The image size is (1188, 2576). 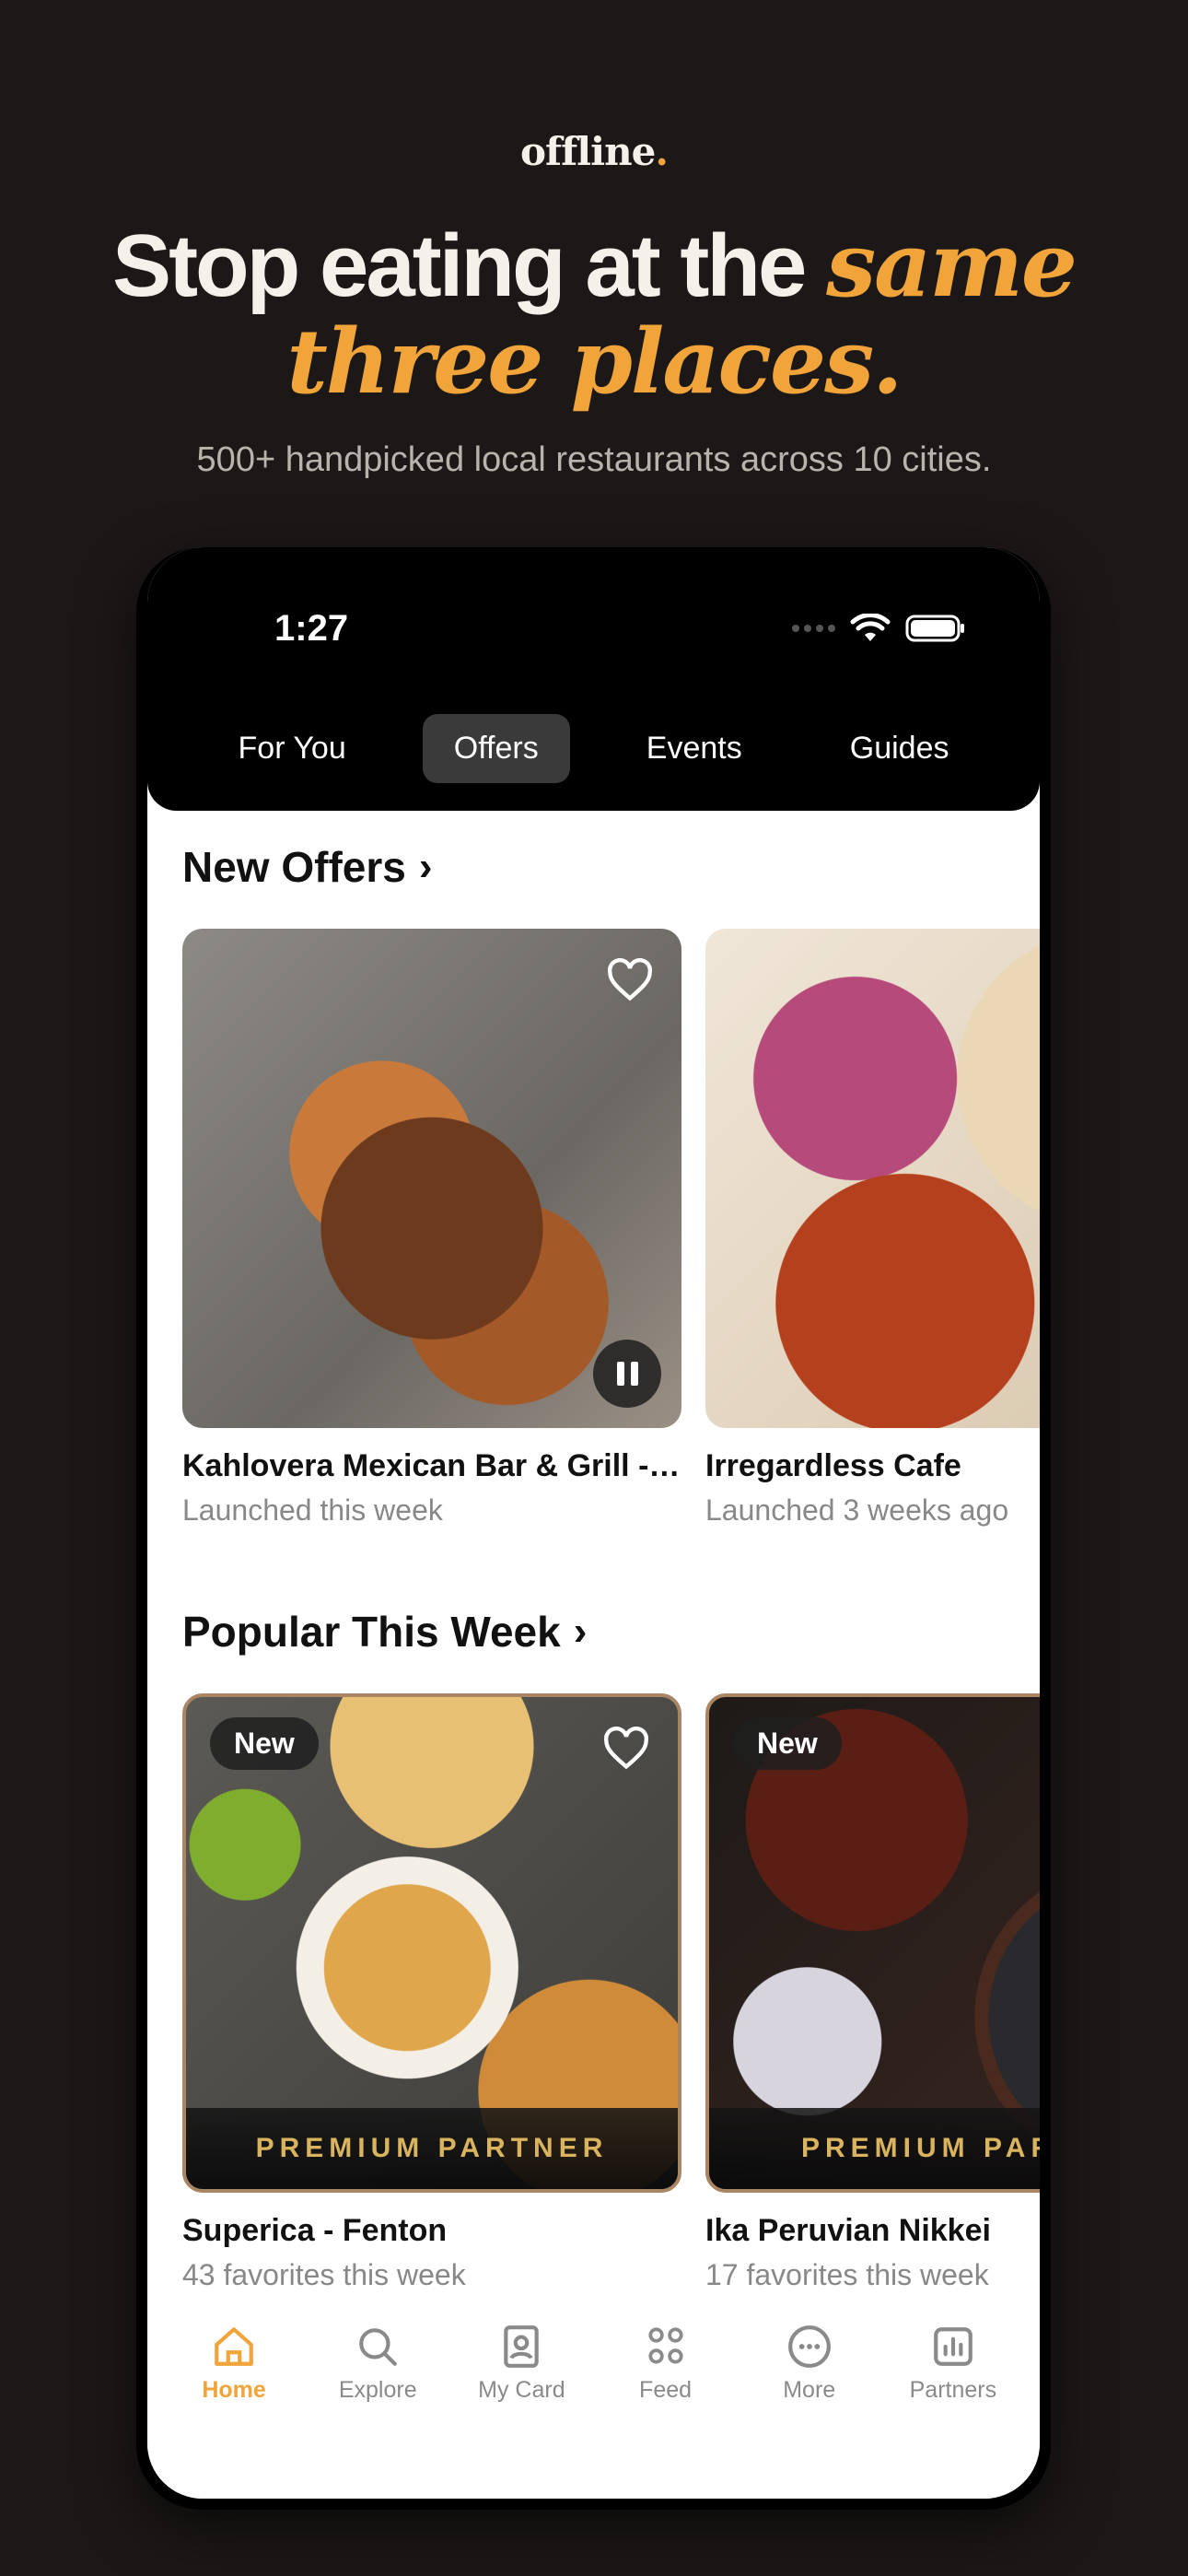 I want to click on signal-icon, so click(x=813, y=628).